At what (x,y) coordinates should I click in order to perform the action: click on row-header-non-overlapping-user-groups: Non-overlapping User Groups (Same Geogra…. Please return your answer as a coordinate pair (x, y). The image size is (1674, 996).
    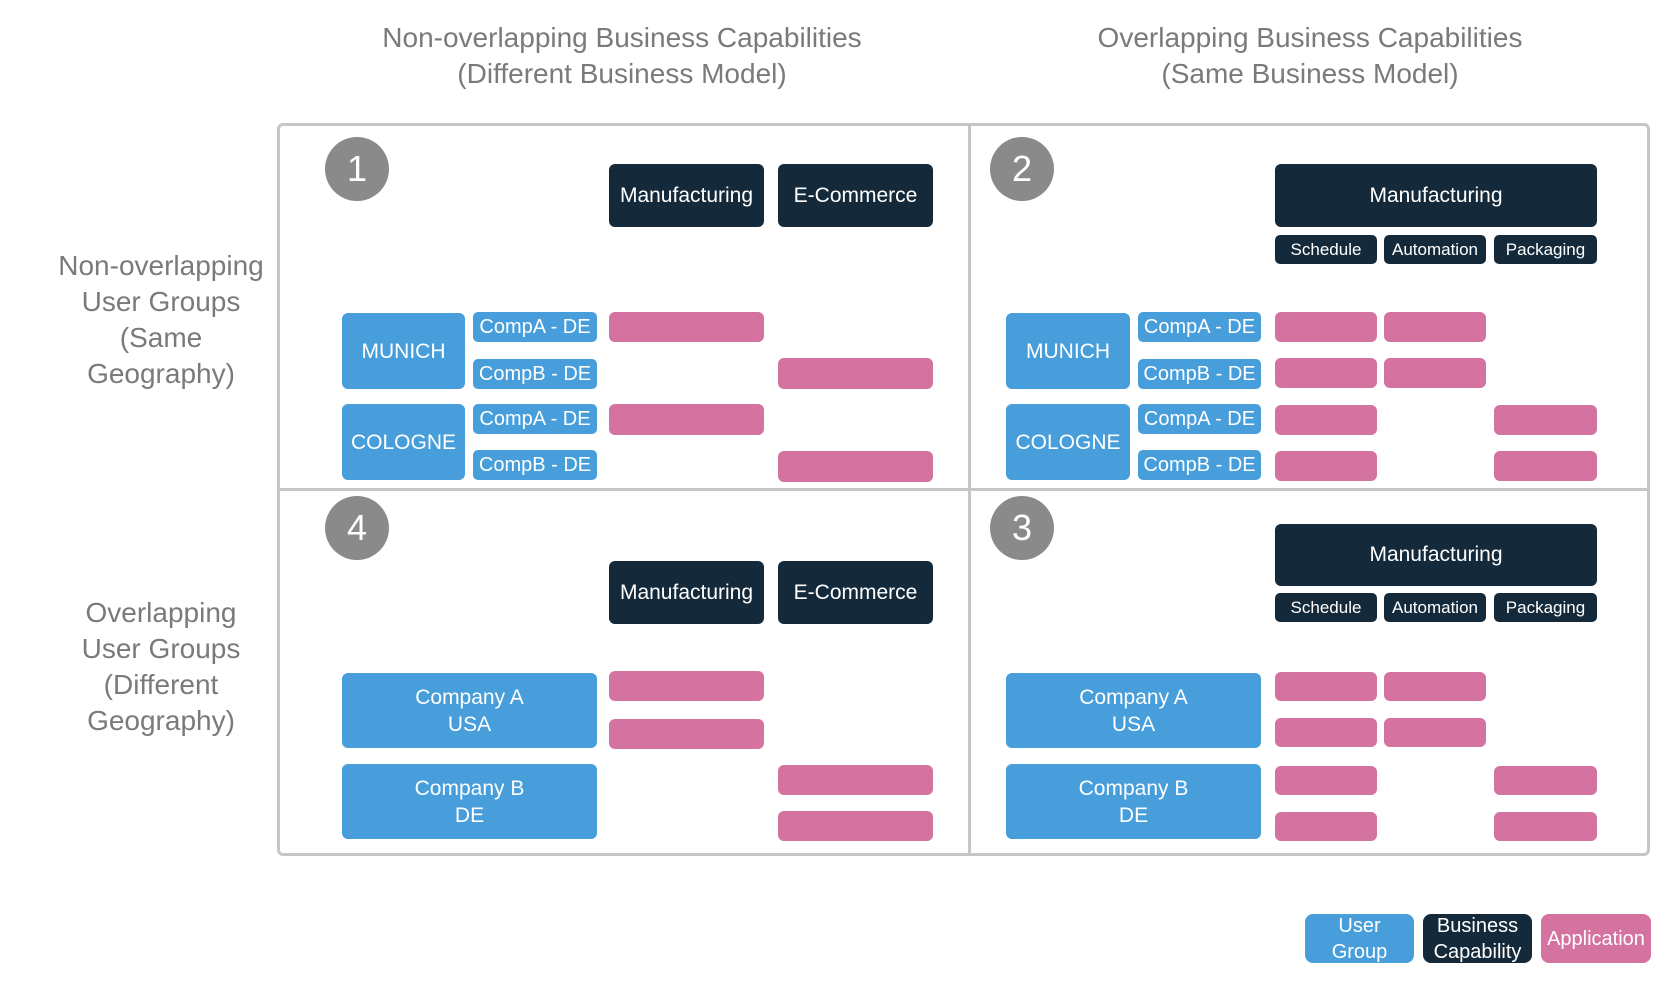
    Looking at the image, I should click on (161, 320).